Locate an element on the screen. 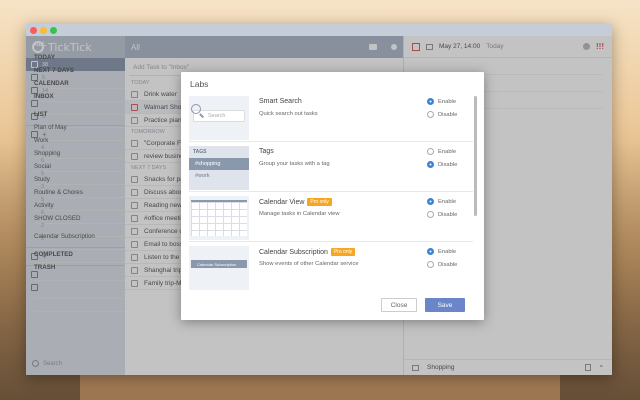 The height and width of the screenshot is (400, 640). magnifier-icon is located at coordinates (196, 109).